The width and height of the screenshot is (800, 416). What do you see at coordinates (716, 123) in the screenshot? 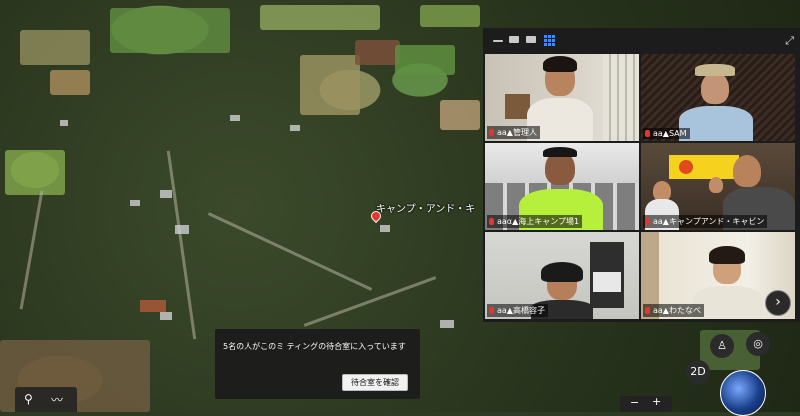
I see `participant-body` at bounding box center [716, 123].